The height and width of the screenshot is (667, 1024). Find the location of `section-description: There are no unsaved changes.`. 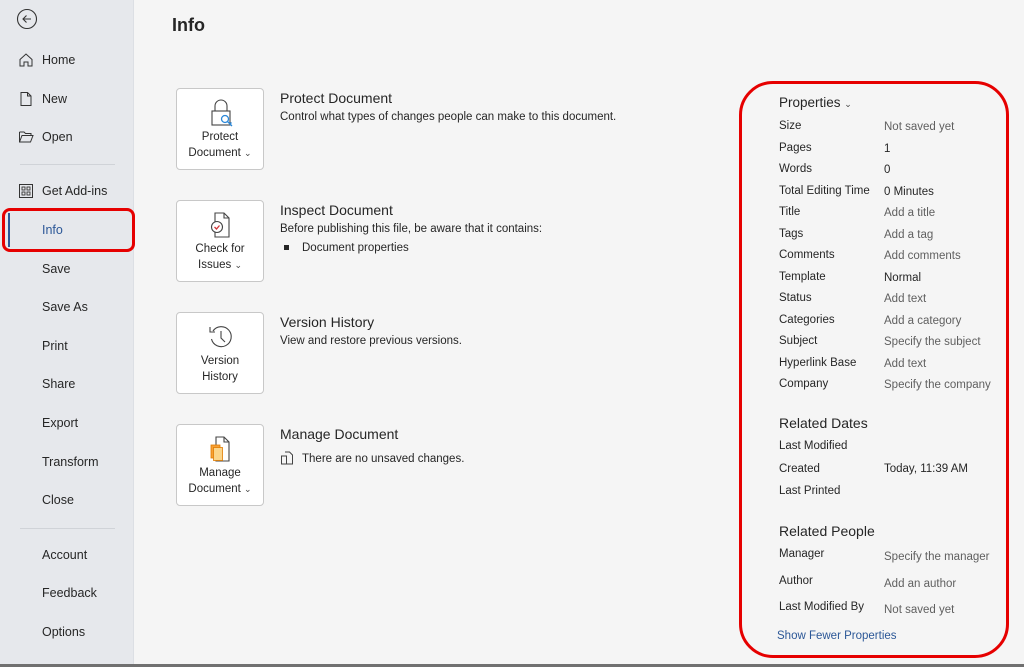

section-description: There are no unsaved changes. is located at coordinates (383, 459).